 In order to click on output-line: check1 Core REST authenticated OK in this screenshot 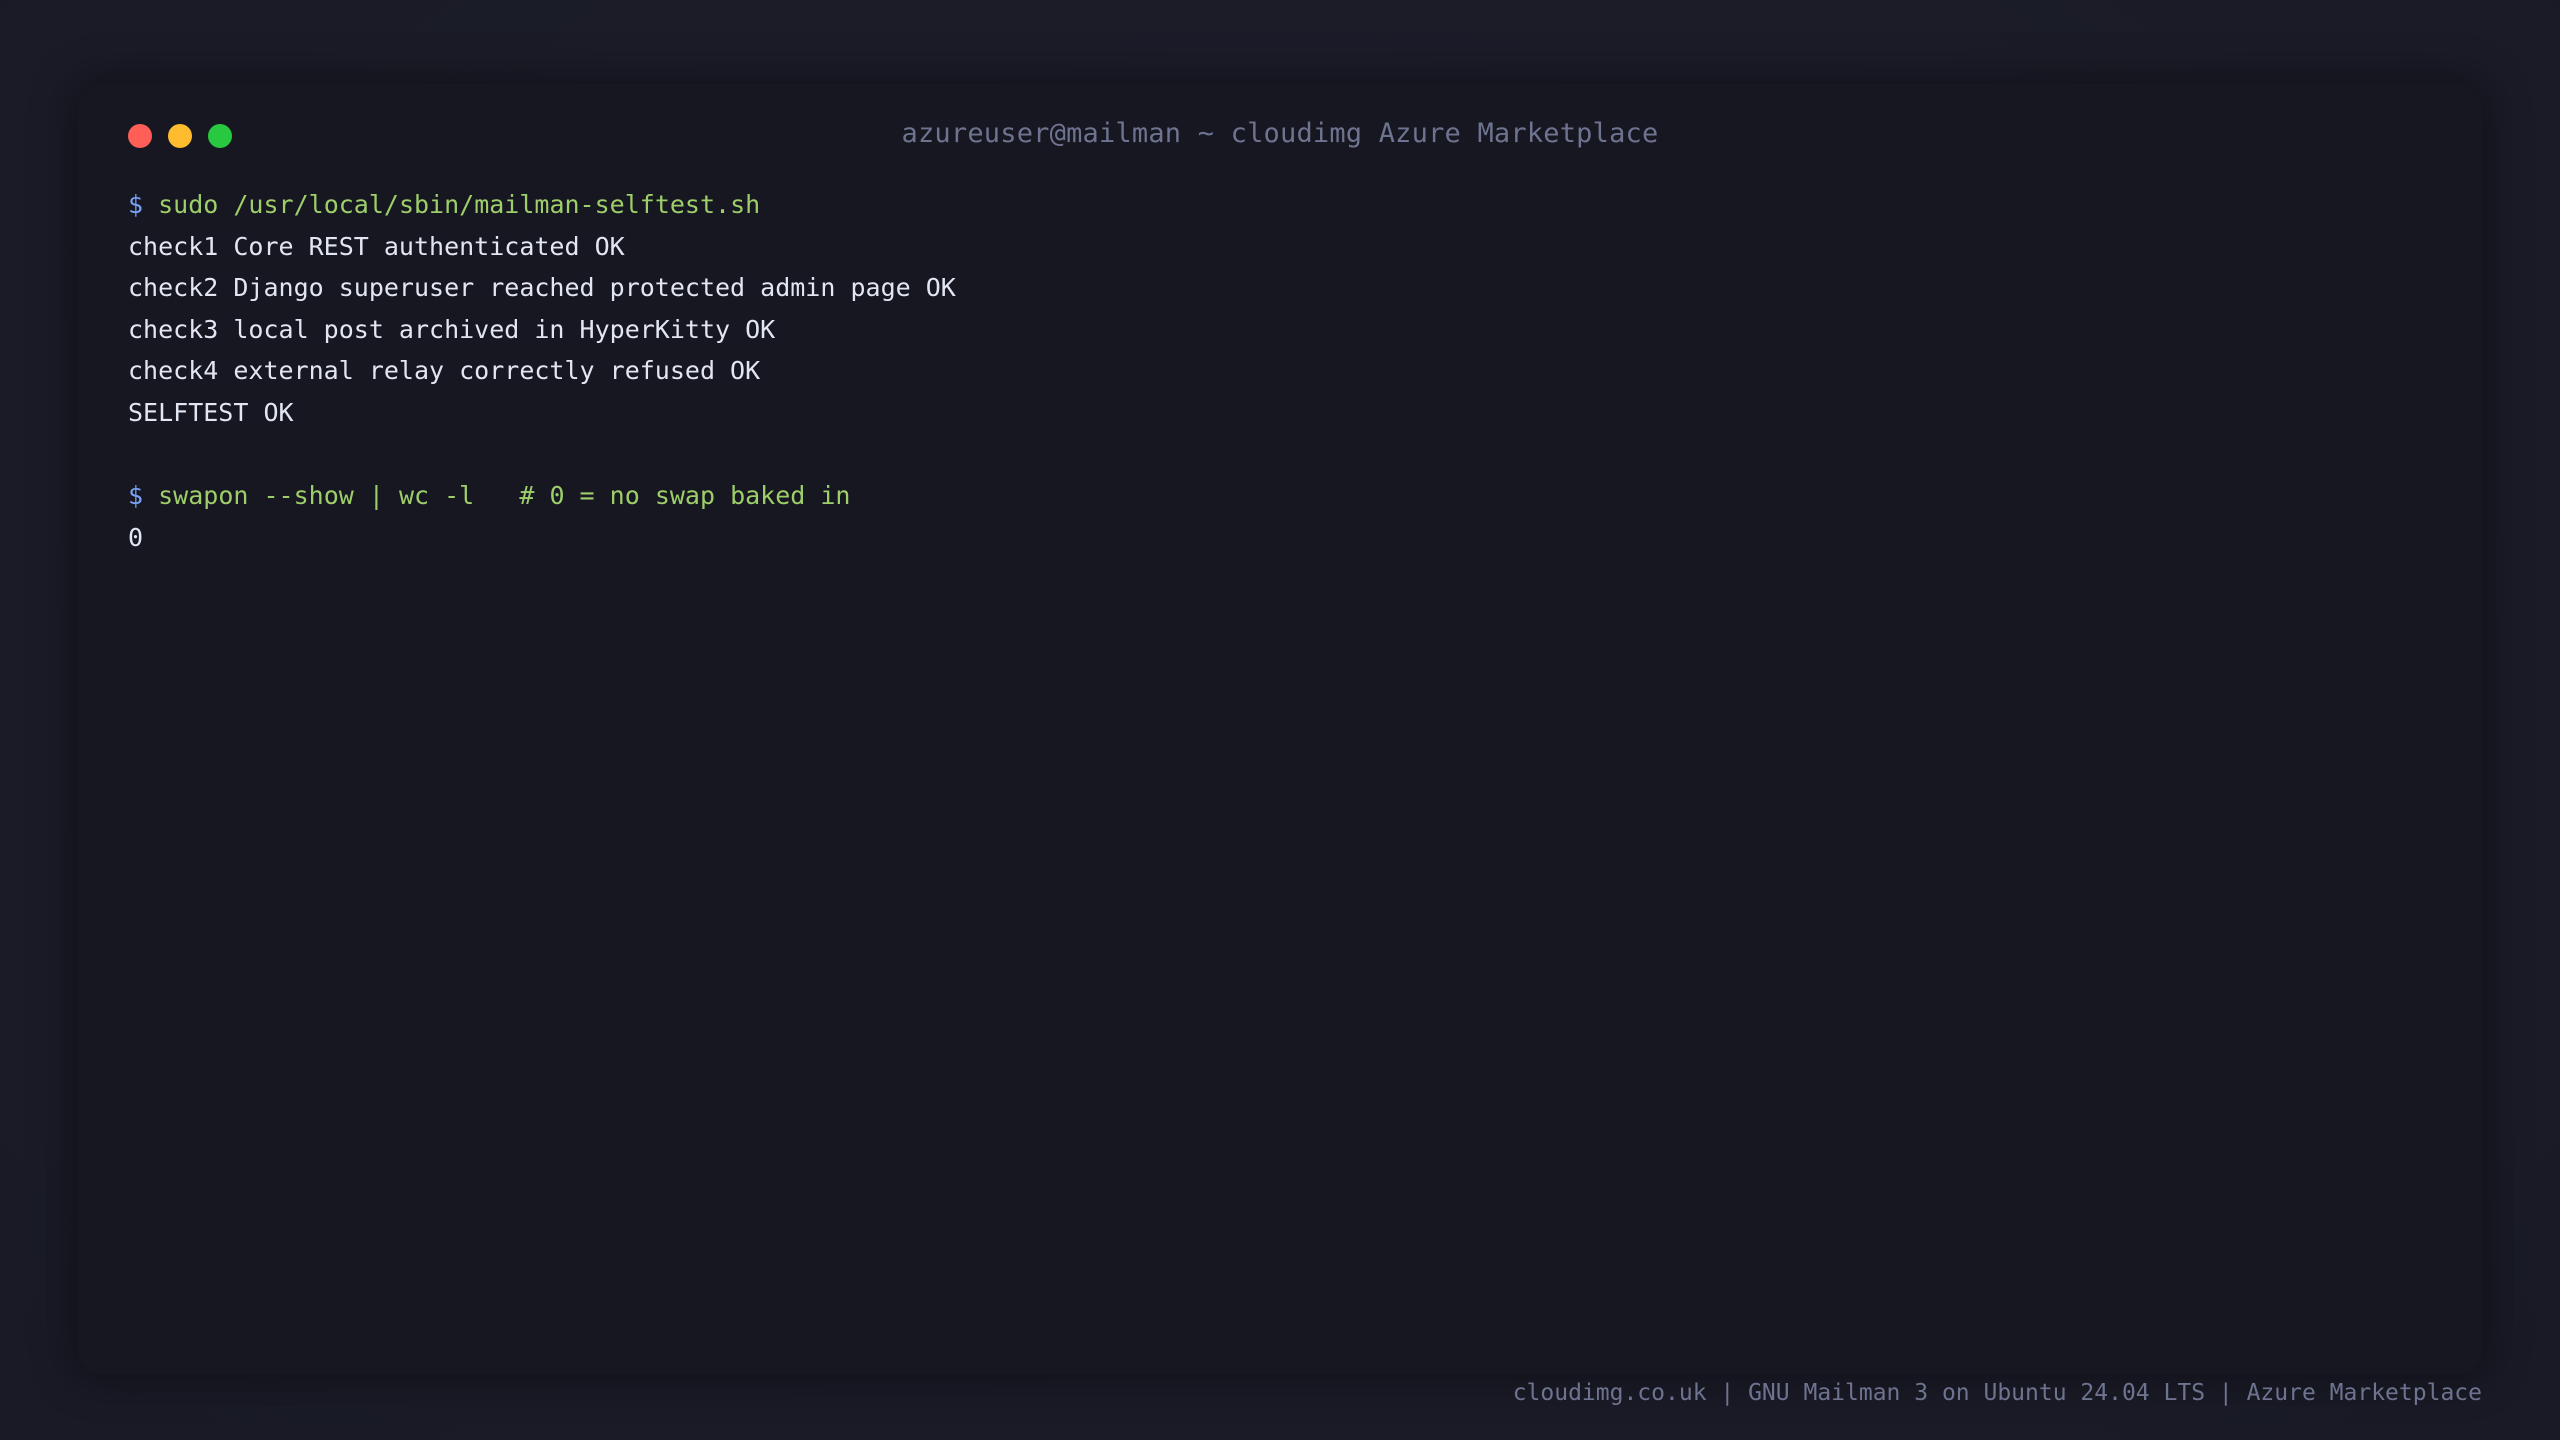, I will do `click(376, 246)`.